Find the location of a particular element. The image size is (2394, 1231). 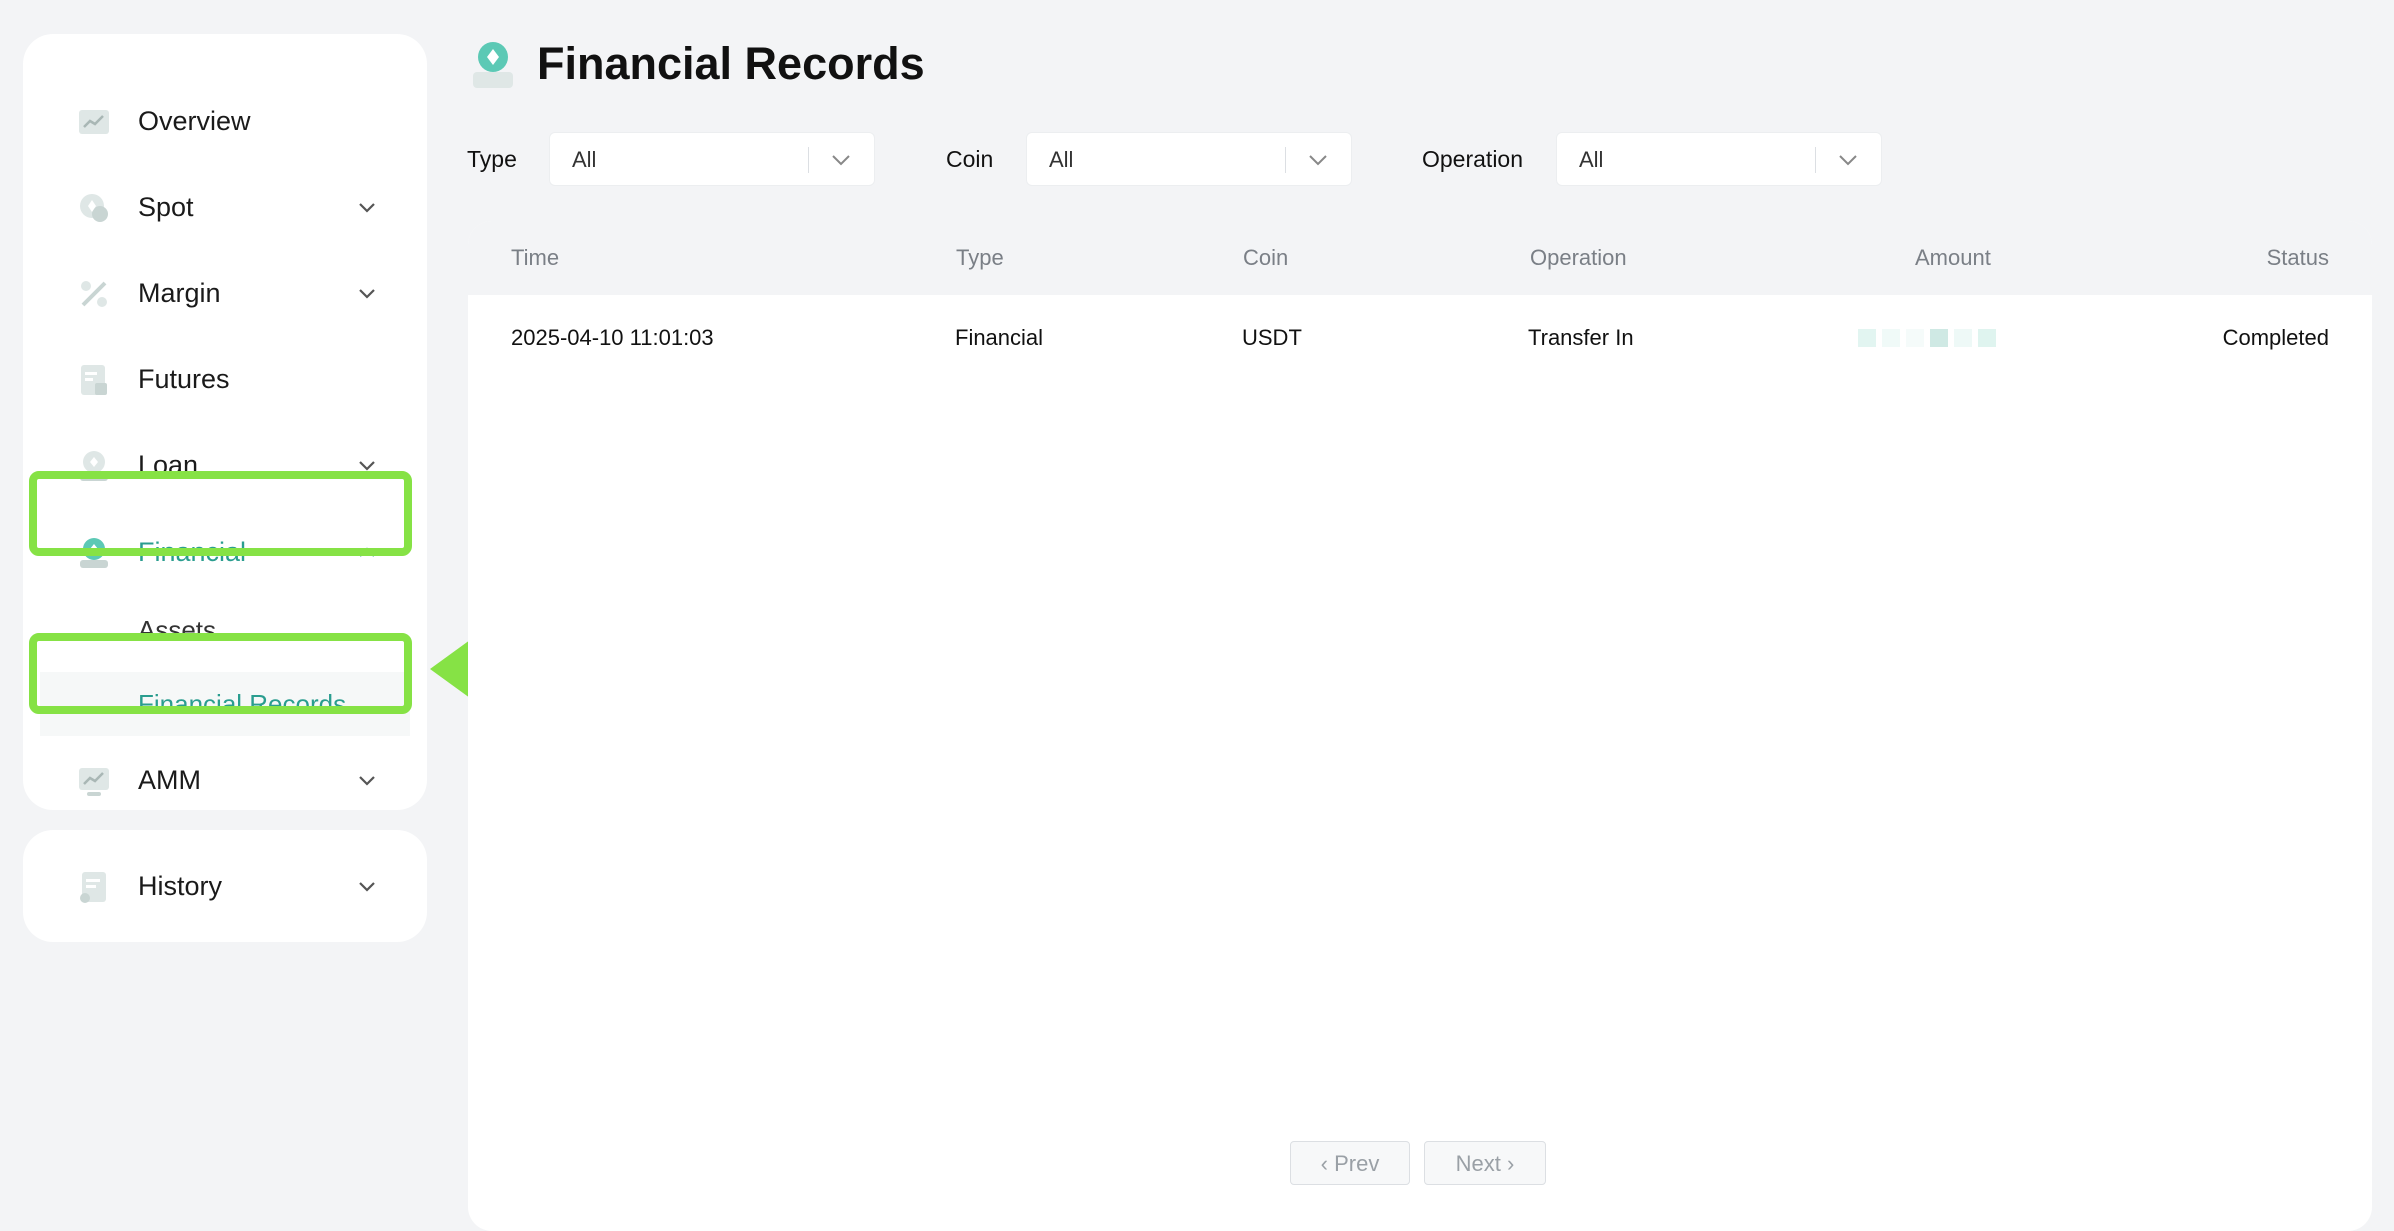

sidebar-item-margin: Margin is located at coordinates (225, 293).